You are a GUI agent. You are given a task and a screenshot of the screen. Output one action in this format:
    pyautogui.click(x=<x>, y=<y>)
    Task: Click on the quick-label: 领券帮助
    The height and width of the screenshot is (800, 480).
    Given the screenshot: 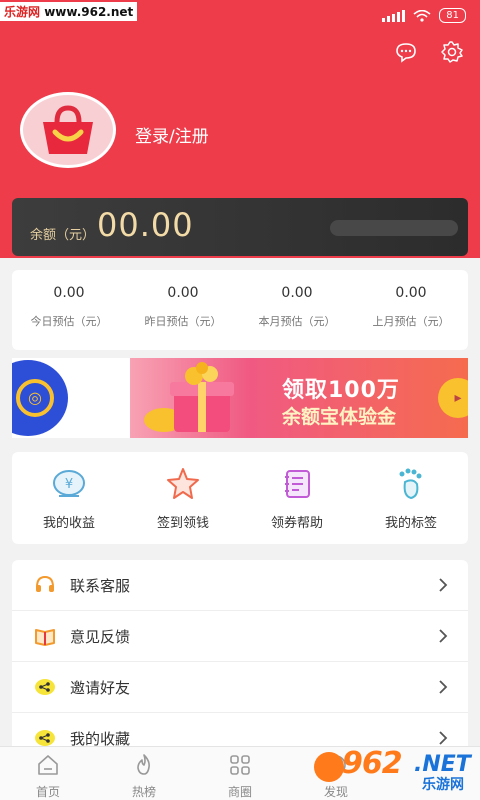 What is the action you would take?
    pyautogui.click(x=296, y=523)
    